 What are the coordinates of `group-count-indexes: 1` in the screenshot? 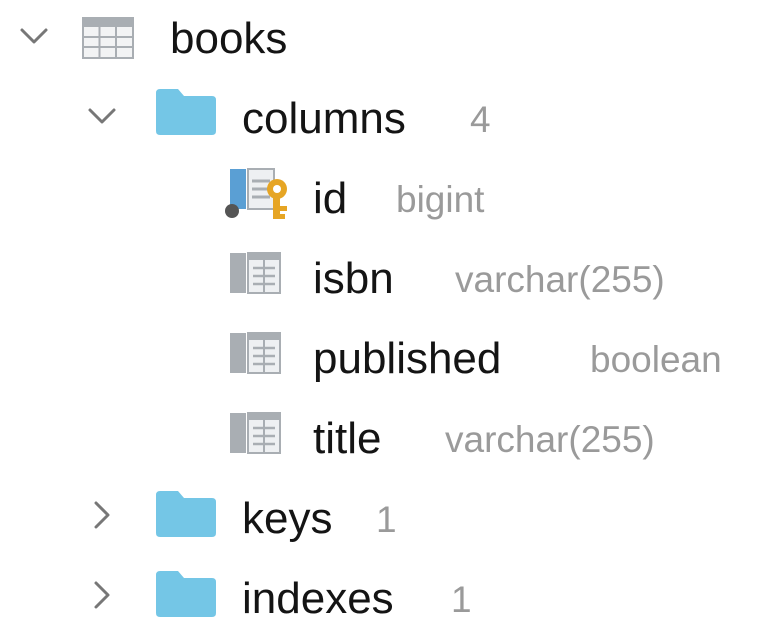 It's located at (461, 599).